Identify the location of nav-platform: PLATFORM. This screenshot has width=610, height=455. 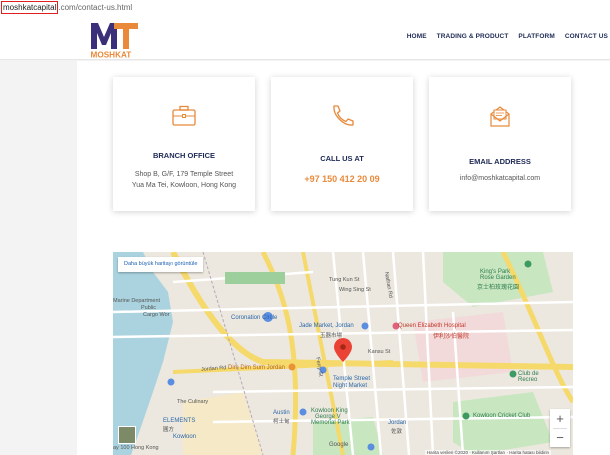
(536, 36).